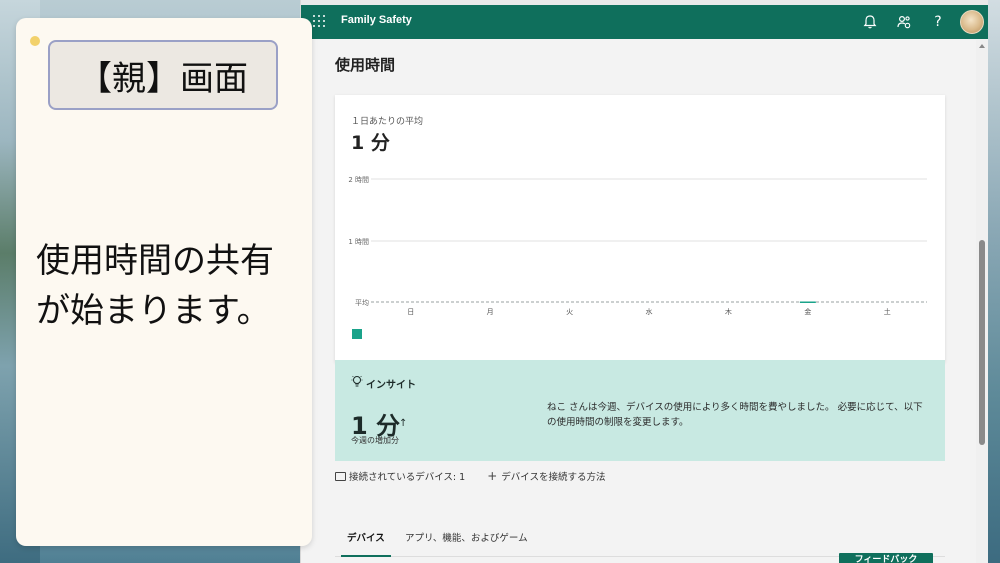 The width and height of the screenshot is (1000, 563). I want to click on connected-devices-link: 接続されているデバイス: 1, so click(407, 476).